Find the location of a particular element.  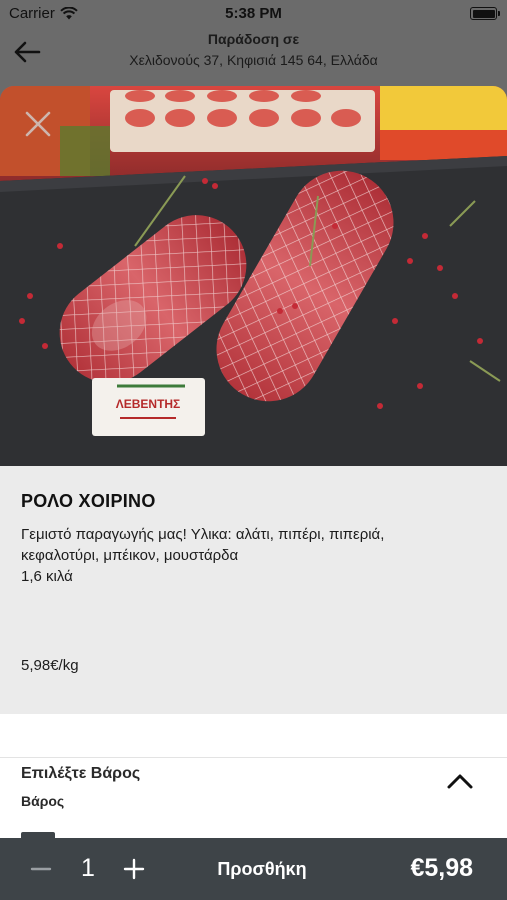

quantity-decrease-button is located at coordinates (41, 869).